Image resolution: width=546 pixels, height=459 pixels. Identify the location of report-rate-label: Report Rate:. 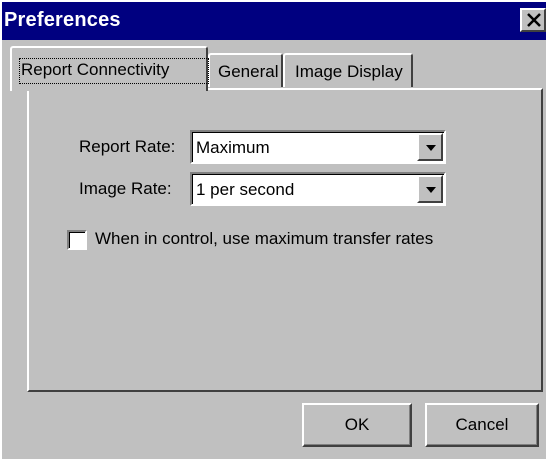
(127, 146).